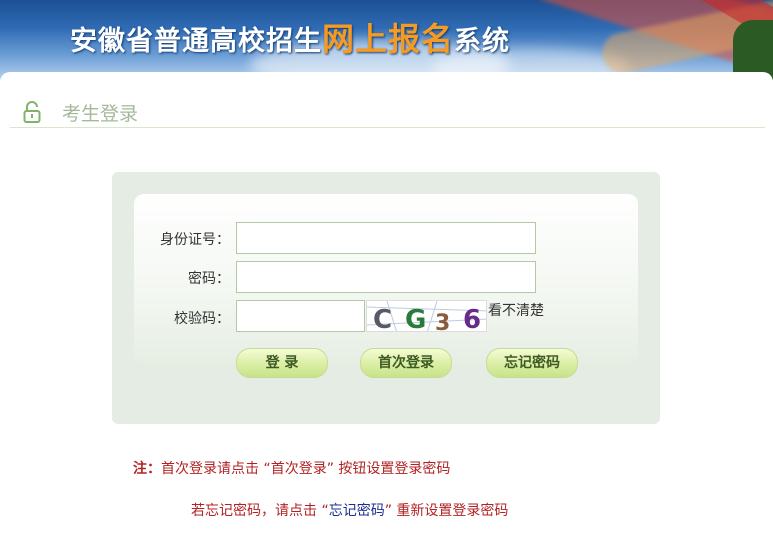 This screenshot has height=542, width=773. Describe the element at coordinates (260, 511) in the screenshot. I see `note-forgot-before: 若忘记密码，请点击 “` at that location.